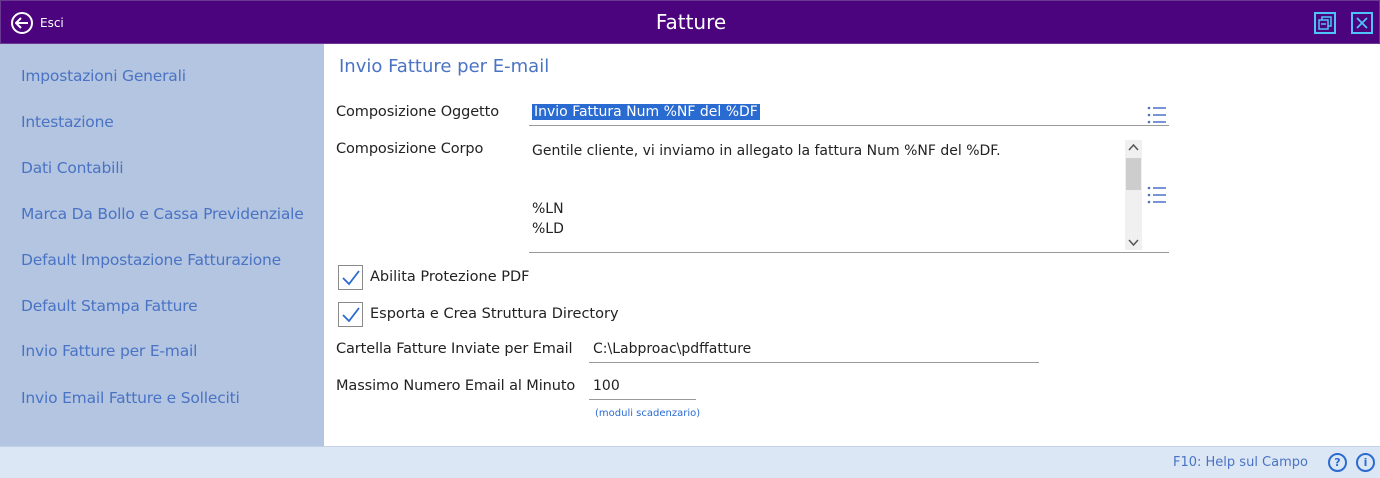 The height and width of the screenshot is (478, 1380). I want to click on max-emails-hint: (moduli scadenzario), so click(648, 413).